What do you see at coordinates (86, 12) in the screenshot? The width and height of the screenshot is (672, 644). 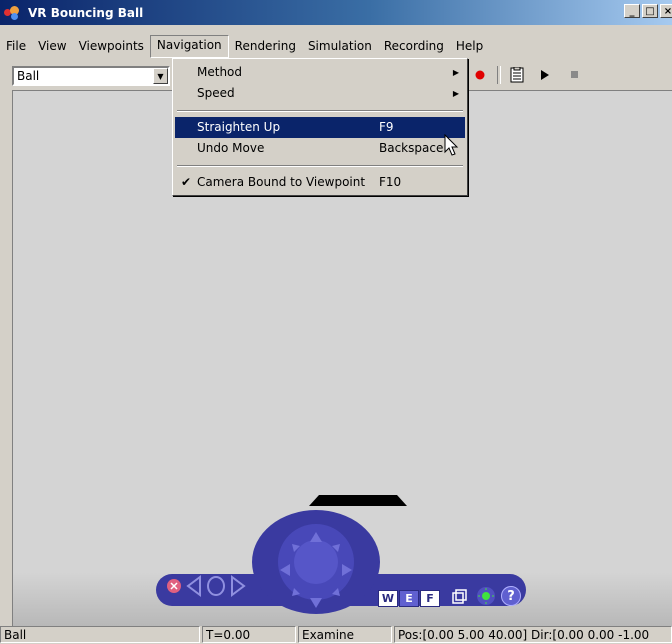 I see `window-title: VR Bouncing Ball` at bounding box center [86, 12].